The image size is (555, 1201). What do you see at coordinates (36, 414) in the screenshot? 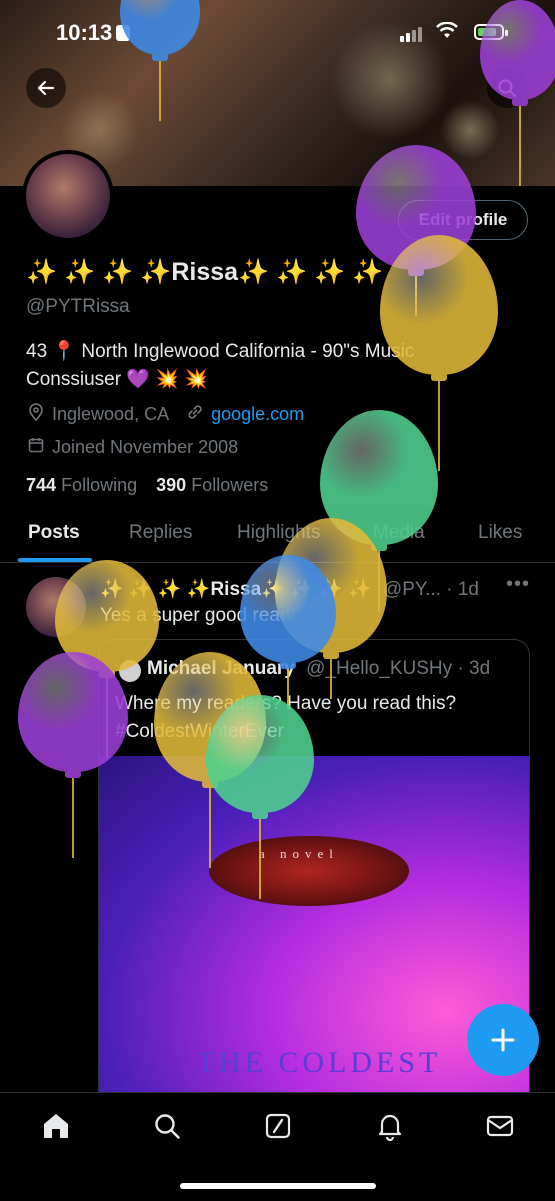
I see `location-pin-icon` at bounding box center [36, 414].